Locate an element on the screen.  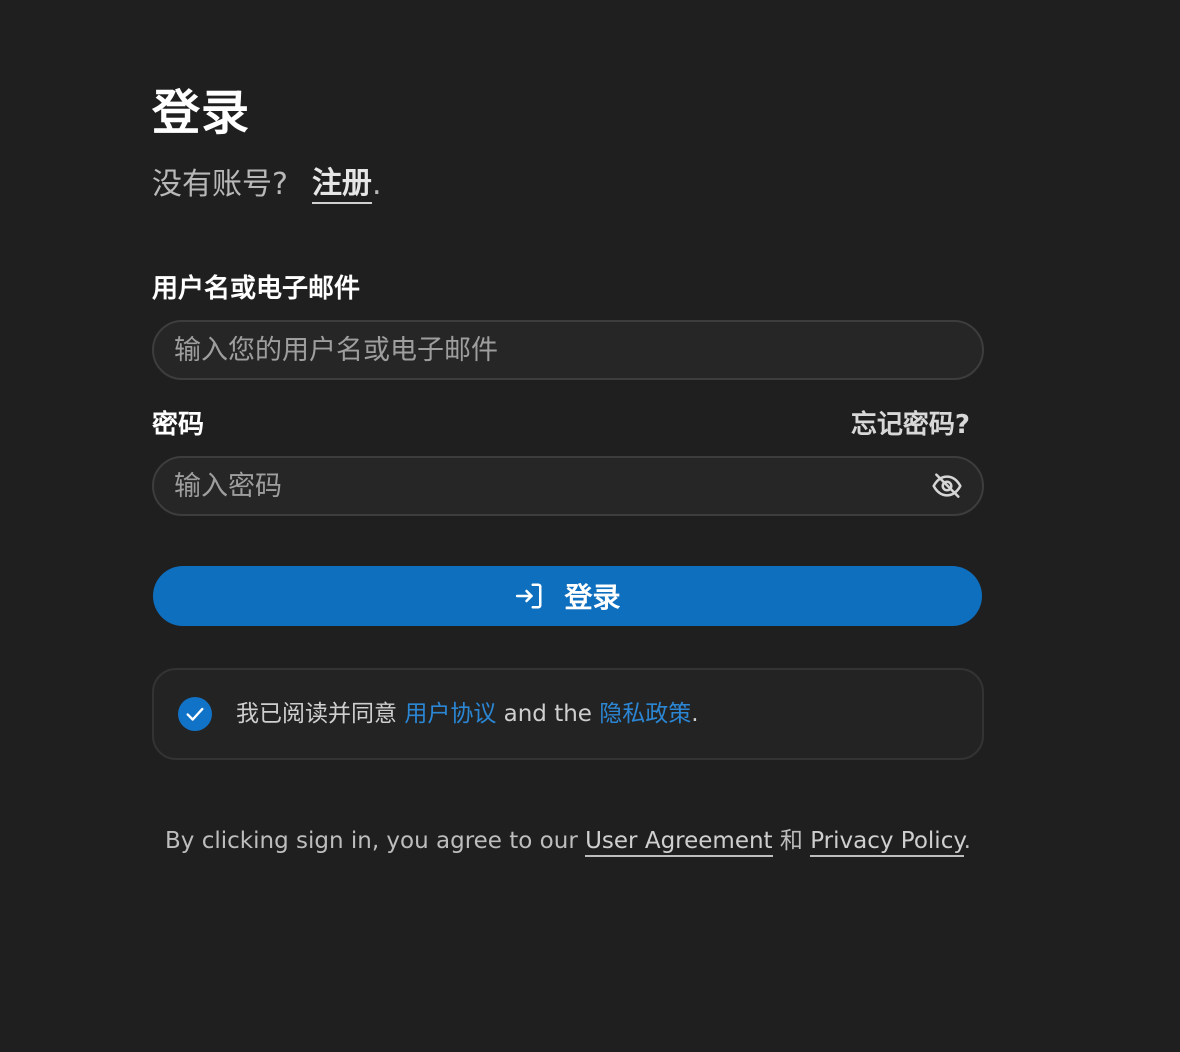
agreement-text: 我已阅读并同意 用户协议 and the 隐私政策. is located at coordinates (467, 714).